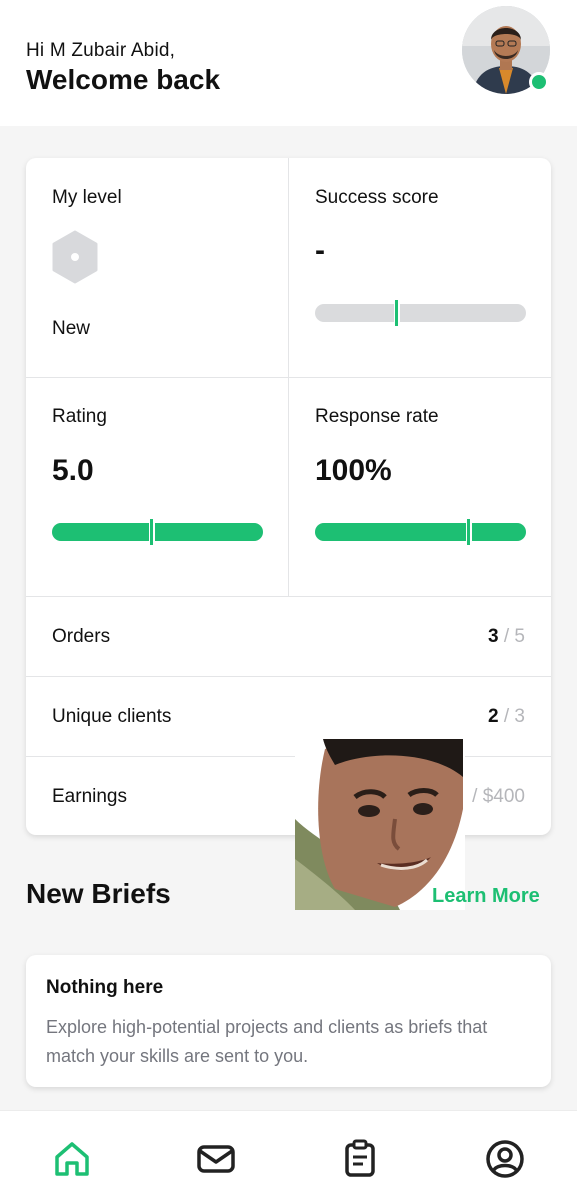 This screenshot has height=1200, width=577. I want to click on earnings-label: Earnings, so click(89, 796).